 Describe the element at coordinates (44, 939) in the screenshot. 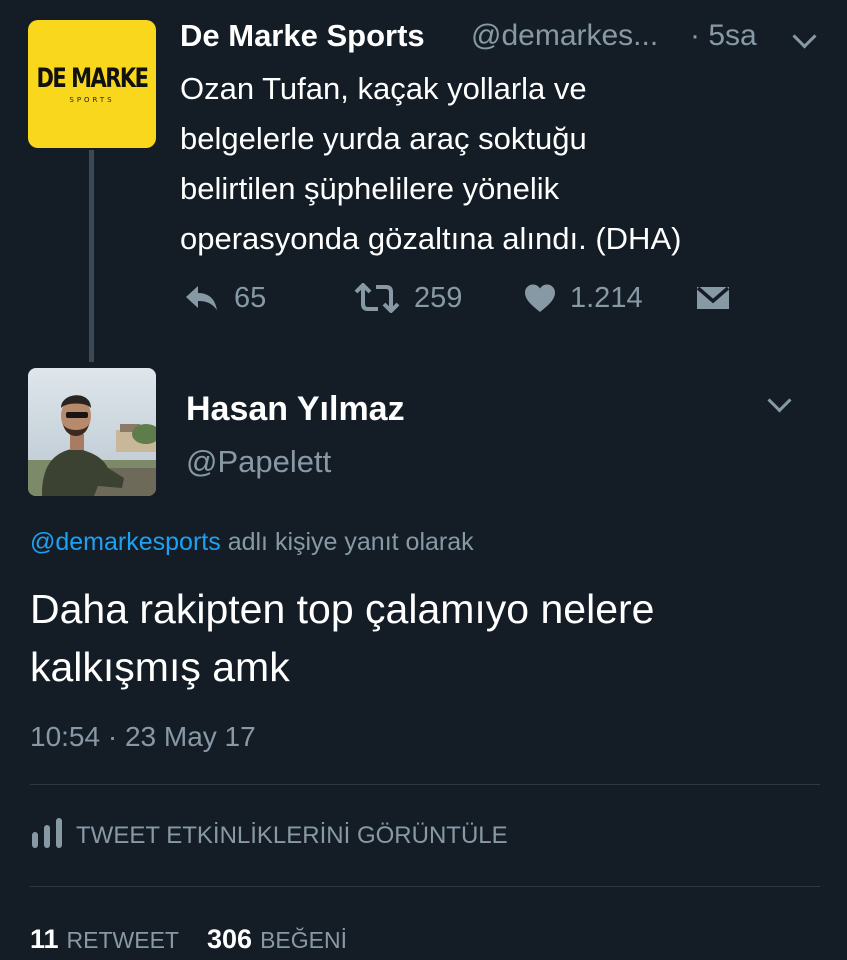

I see `retweet-total: 11` at that location.